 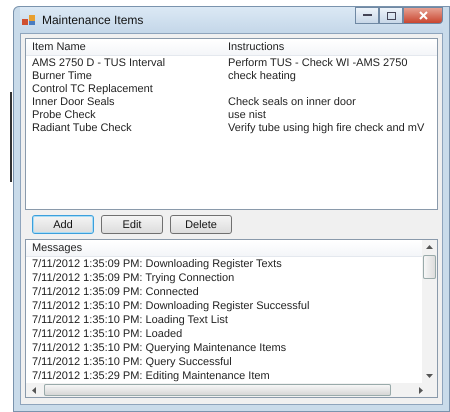 I want to click on message-line: 7/11/2012 1:35:10 PM: Querying Maintenance Items, so click(x=159, y=348).